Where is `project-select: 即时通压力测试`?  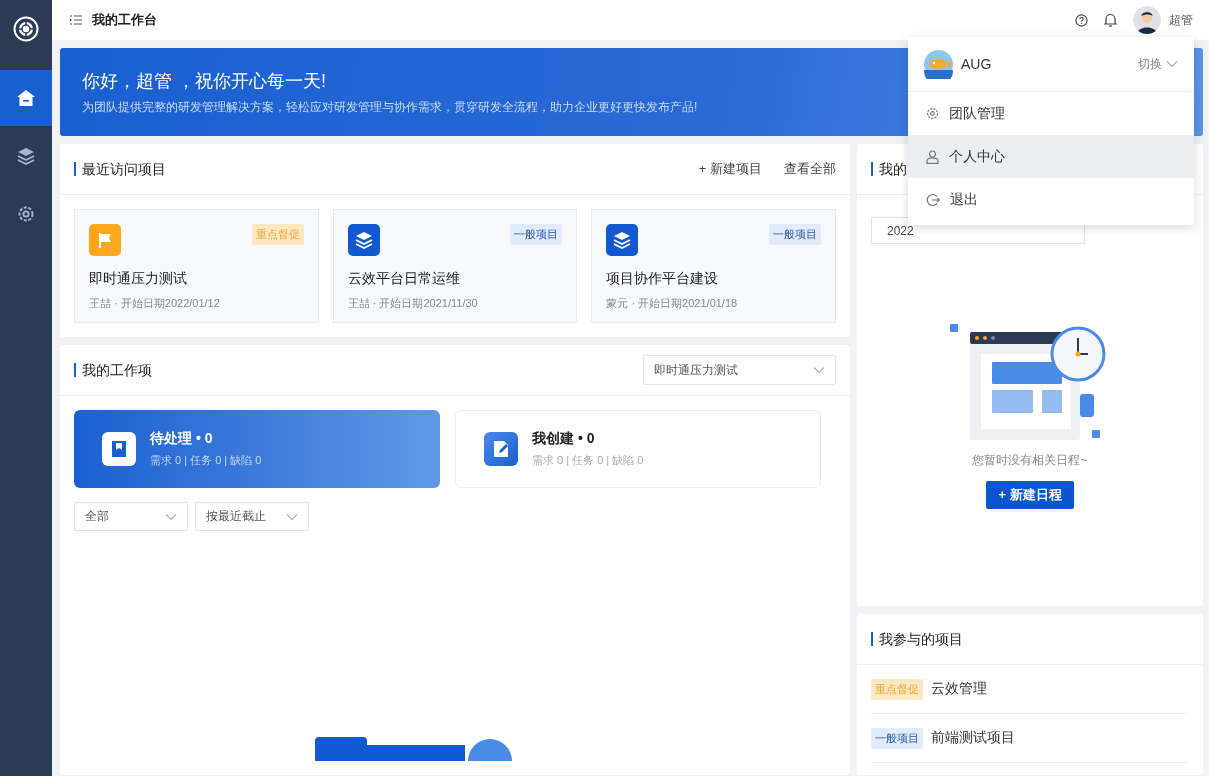 project-select: 即时通压力测试 is located at coordinates (739, 370).